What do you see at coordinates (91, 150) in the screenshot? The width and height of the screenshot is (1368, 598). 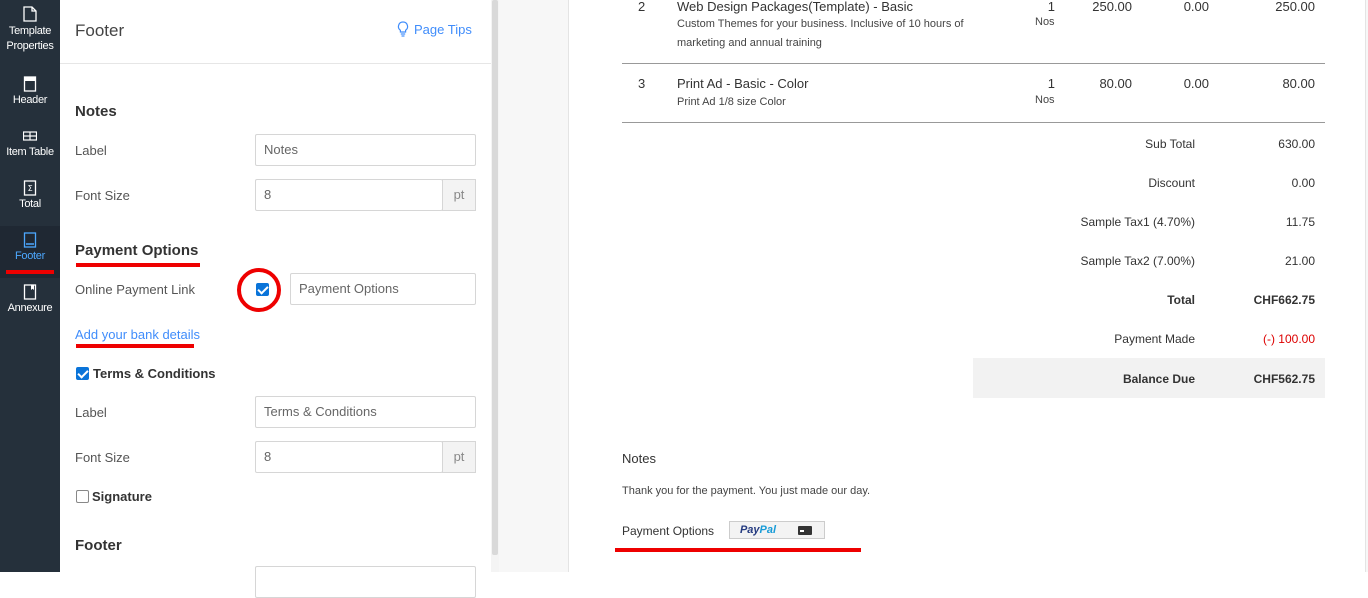 I see `notes-label-label: Label` at bounding box center [91, 150].